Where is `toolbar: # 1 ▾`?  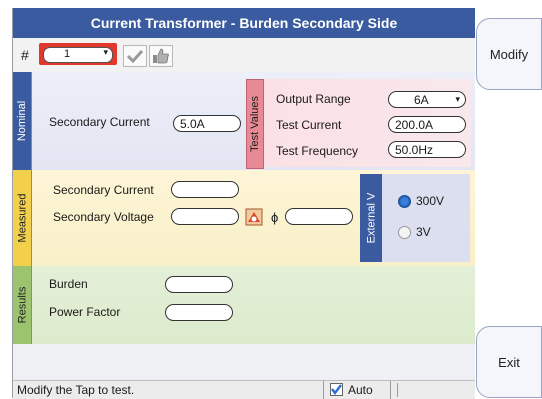 toolbar: # 1 ▾ is located at coordinates (244, 55).